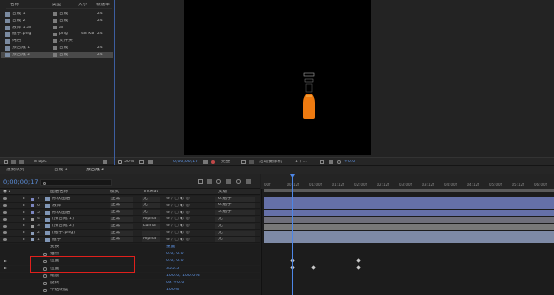 The image size is (554, 295). I want to click on property-row: 不透明度 100%, so click(130, 290).